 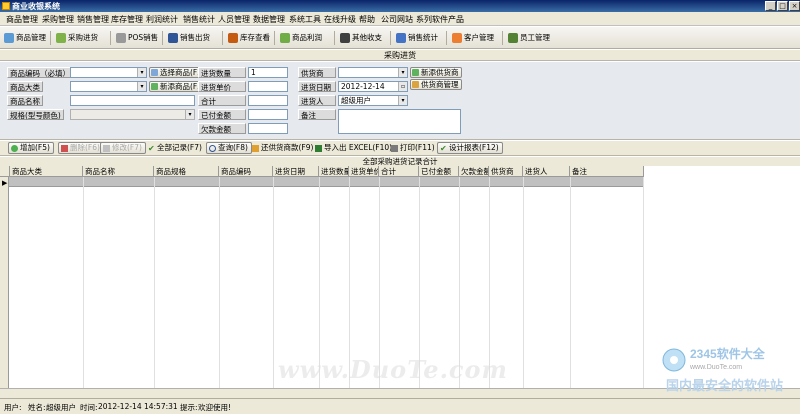 I want to click on col-spec: 商品规格, so click(x=186, y=171).